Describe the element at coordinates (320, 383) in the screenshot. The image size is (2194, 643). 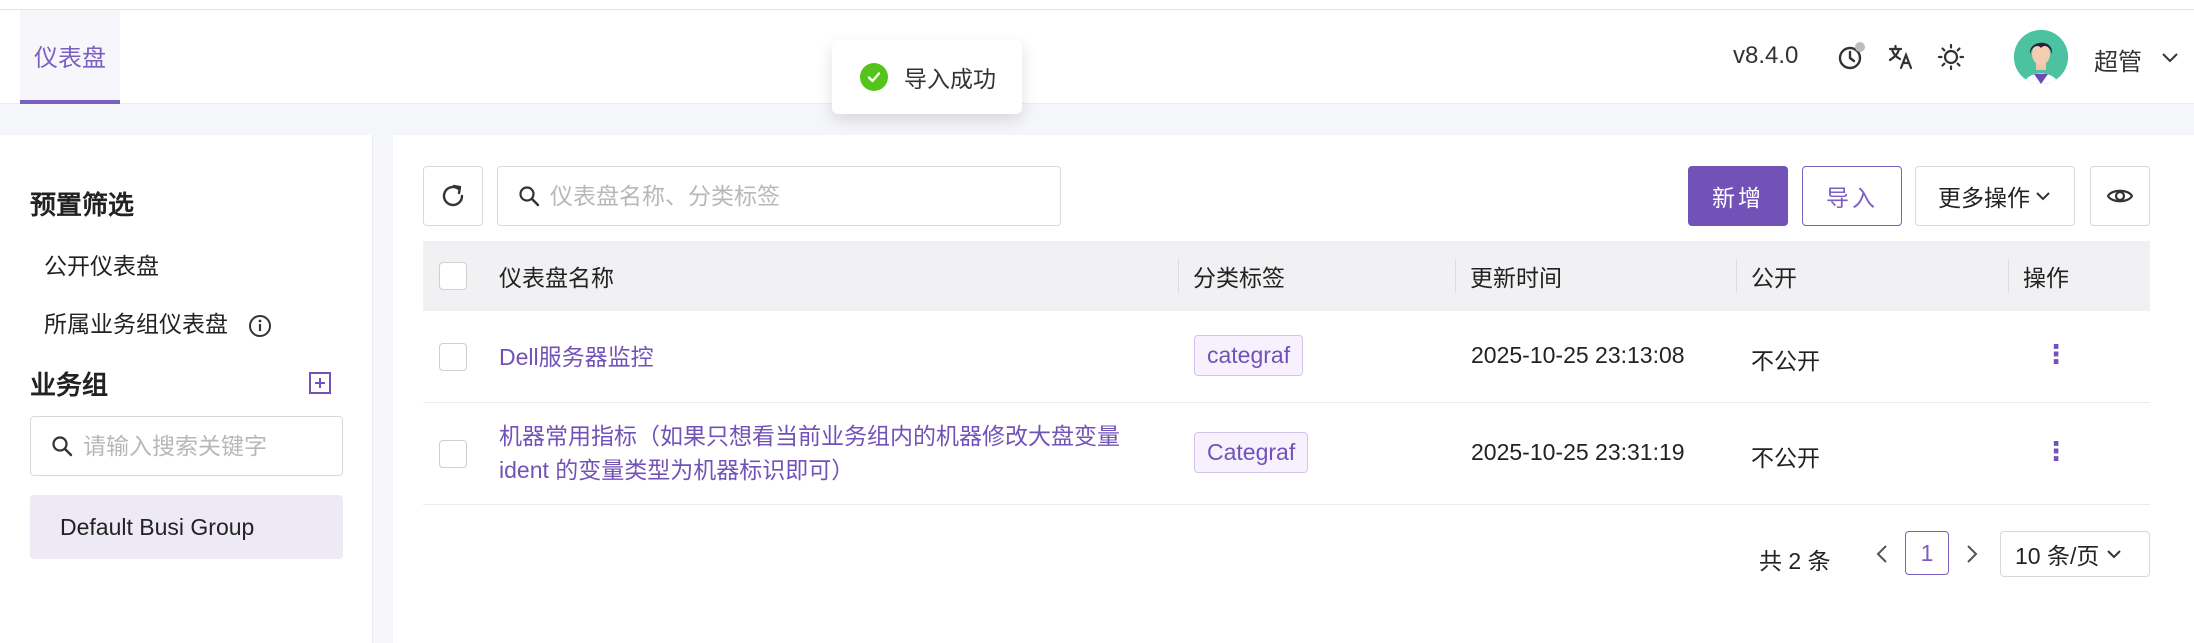
I see `add-group-icon` at that location.